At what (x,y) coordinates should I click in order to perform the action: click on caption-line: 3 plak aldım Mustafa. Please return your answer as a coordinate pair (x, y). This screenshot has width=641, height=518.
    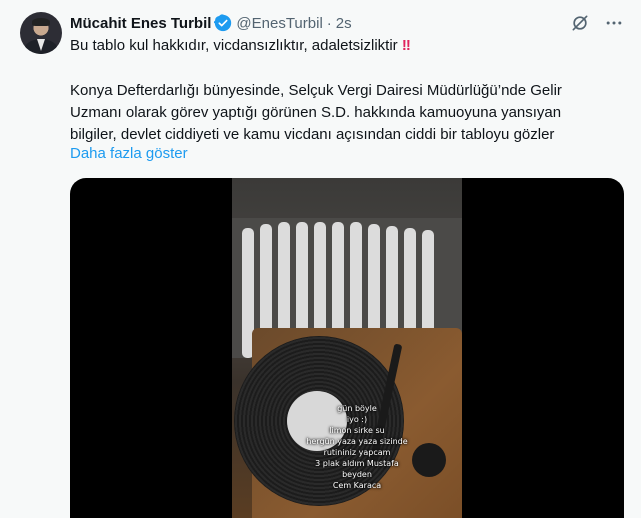
    Looking at the image, I should click on (357, 463).